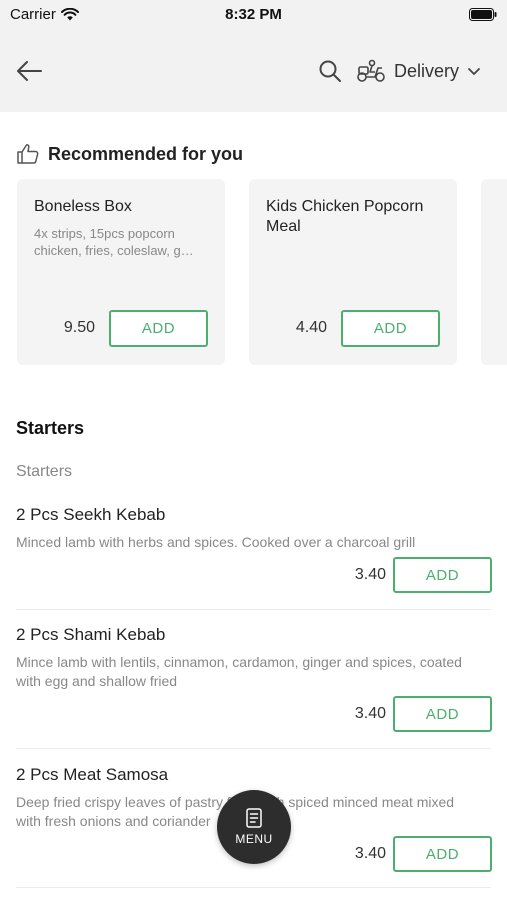 This screenshot has height=900, width=507. Describe the element at coordinates (345, 216) in the screenshot. I see `recommended-item-name: Kids Chicken Popcorn Meal` at that location.